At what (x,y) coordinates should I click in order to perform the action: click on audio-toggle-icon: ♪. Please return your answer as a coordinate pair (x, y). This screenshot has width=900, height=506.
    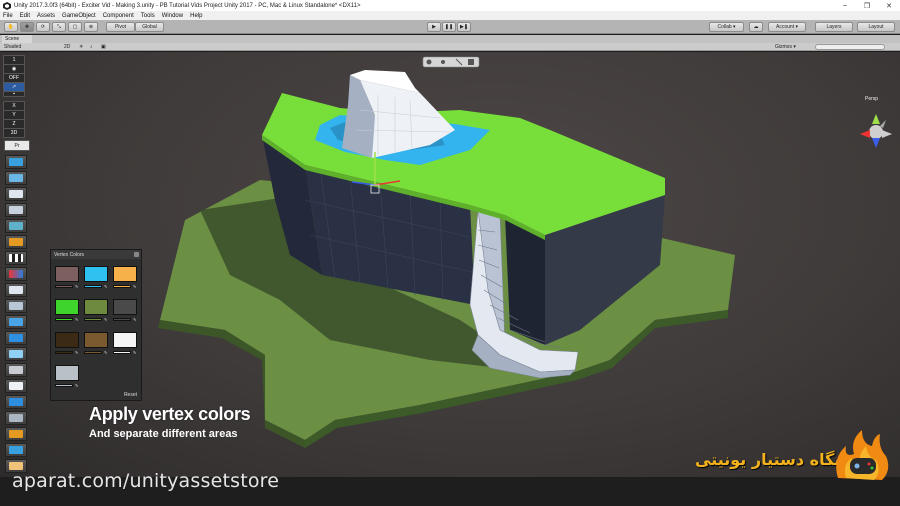
    Looking at the image, I should click on (91, 47).